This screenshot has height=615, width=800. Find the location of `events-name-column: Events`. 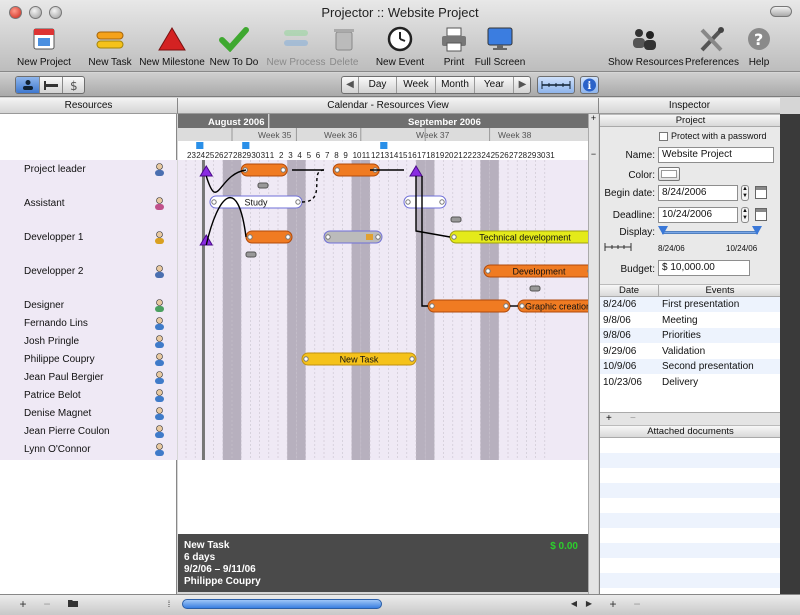

events-name-column: Events is located at coordinates (719, 291).